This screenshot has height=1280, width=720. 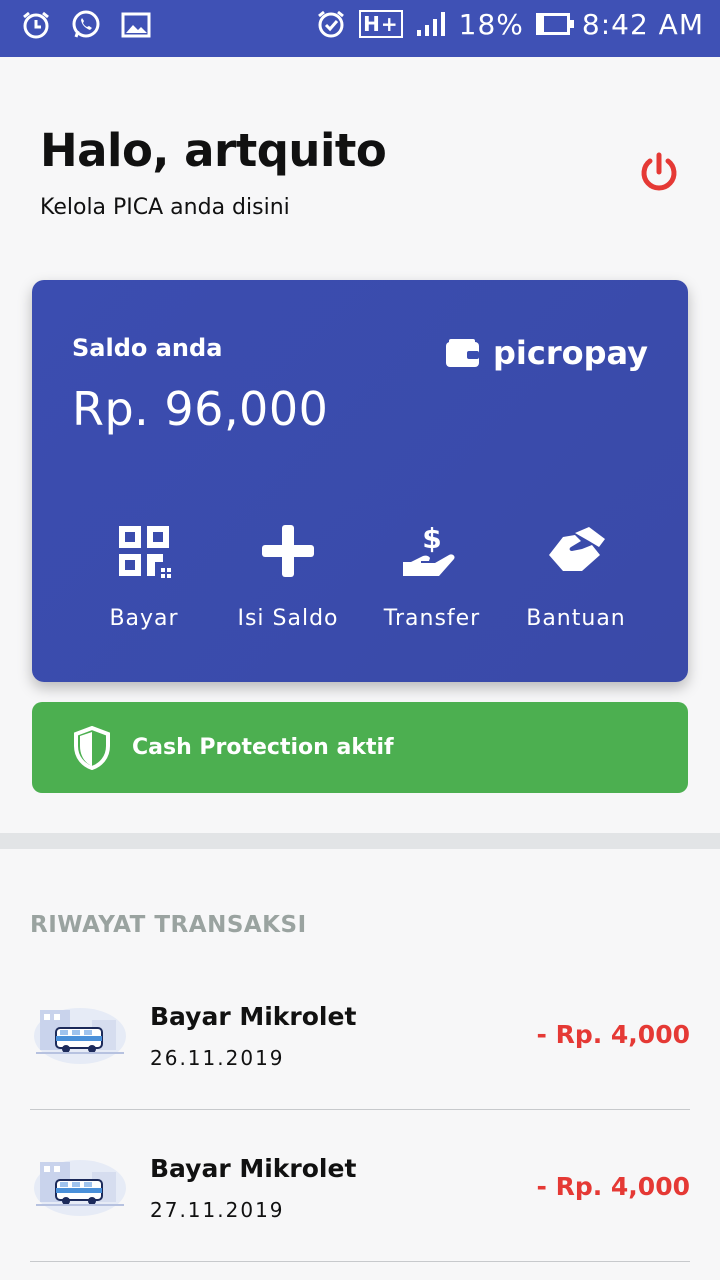 What do you see at coordinates (576, 574) in the screenshot?
I see `help-button: Bantuan` at bounding box center [576, 574].